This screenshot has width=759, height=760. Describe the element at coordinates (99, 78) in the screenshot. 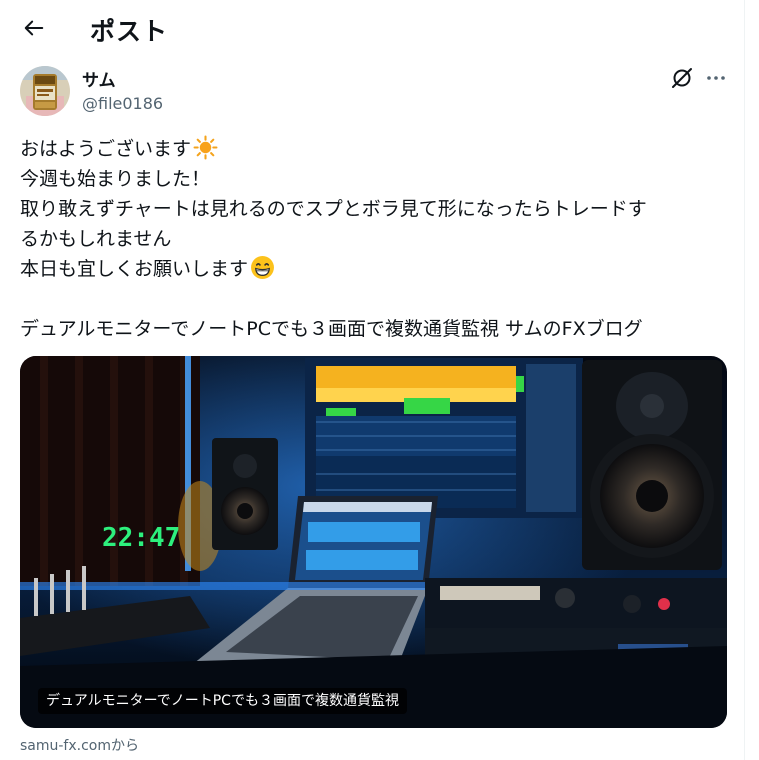

I see `author-name: サム` at that location.